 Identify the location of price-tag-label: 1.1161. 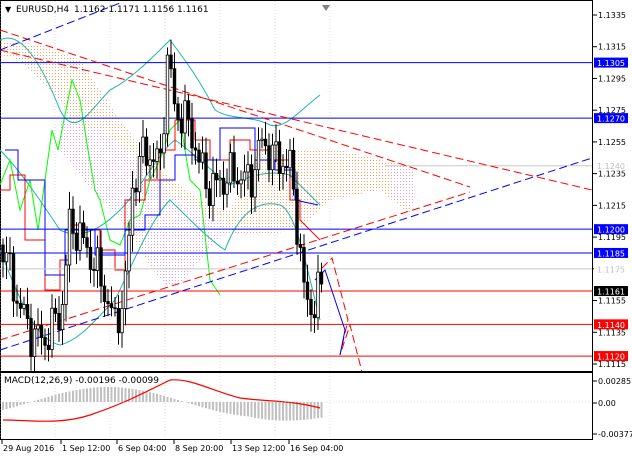
(611, 292).